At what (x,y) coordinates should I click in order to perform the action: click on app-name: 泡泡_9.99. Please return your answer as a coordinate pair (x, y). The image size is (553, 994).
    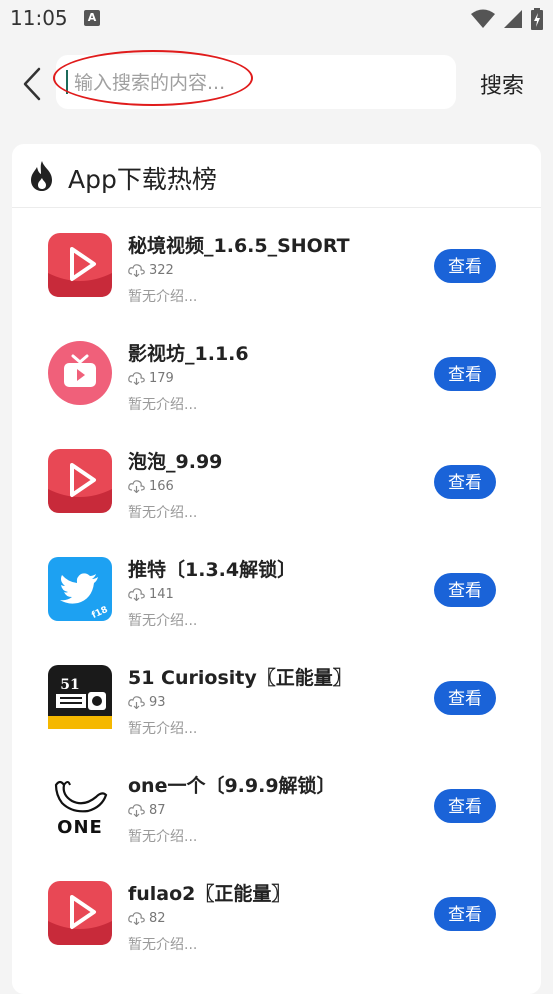
    Looking at the image, I should click on (175, 462).